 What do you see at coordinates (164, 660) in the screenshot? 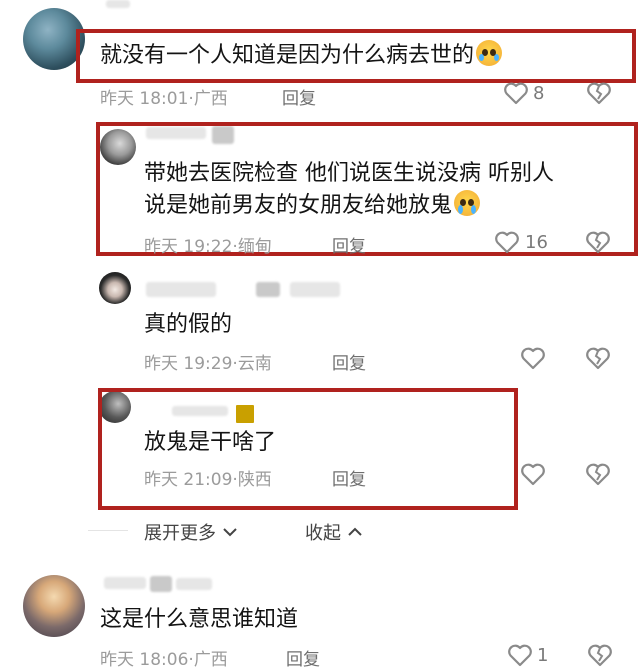
I see `comment-meta: 昨天 18:06·广西` at bounding box center [164, 660].